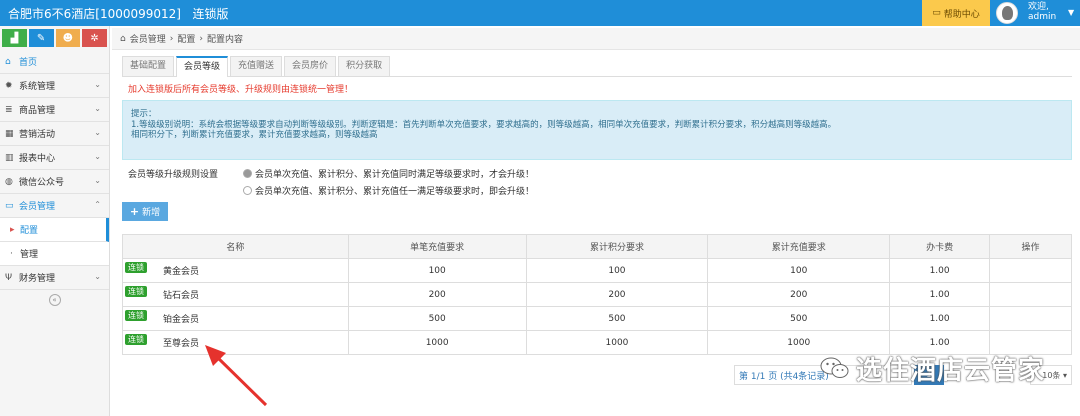 This screenshot has height=416, width=1080. Describe the element at coordinates (395, 175) in the screenshot. I see `radio-label: 会员单次充值、累计积分、累计充值同时满足等级要求时，才会升级！` at that location.